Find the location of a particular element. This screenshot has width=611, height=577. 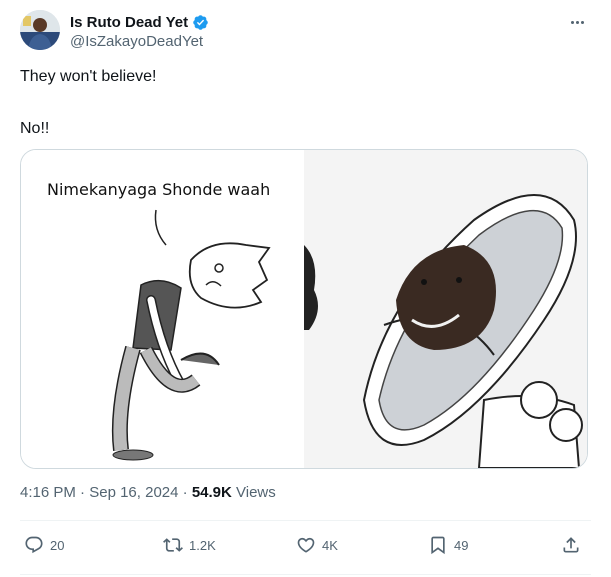

reply-button: 20 is located at coordinates (44, 545).